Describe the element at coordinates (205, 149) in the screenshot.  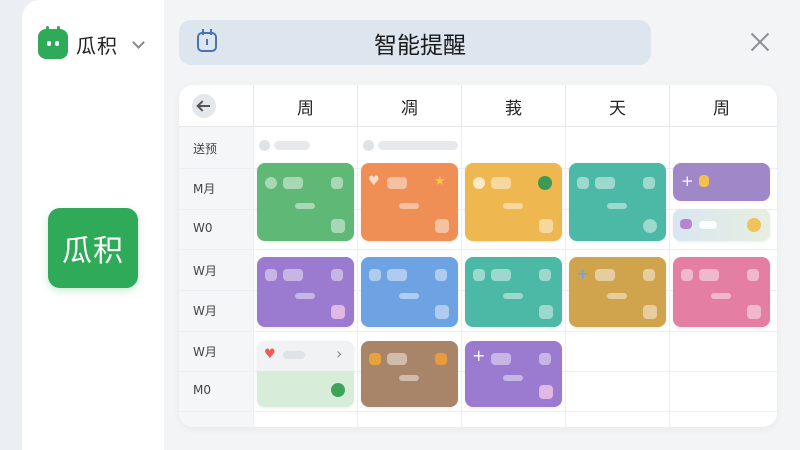
I see `time-label: 送预` at that location.